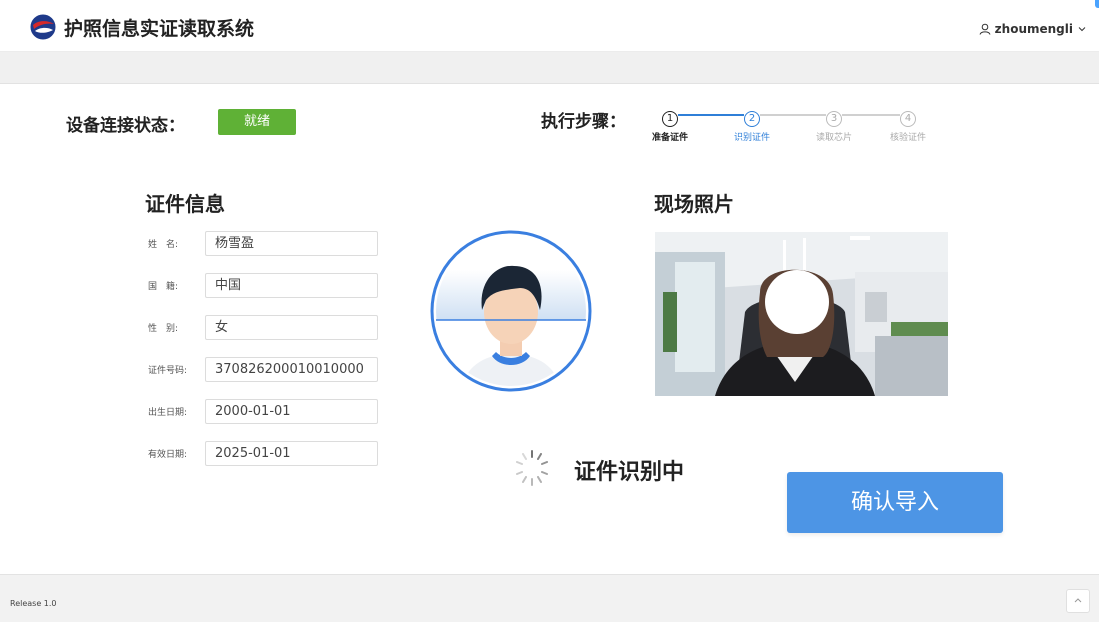 This screenshot has height=622, width=1099. I want to click on step-2-number: 2, so click(752, 119).